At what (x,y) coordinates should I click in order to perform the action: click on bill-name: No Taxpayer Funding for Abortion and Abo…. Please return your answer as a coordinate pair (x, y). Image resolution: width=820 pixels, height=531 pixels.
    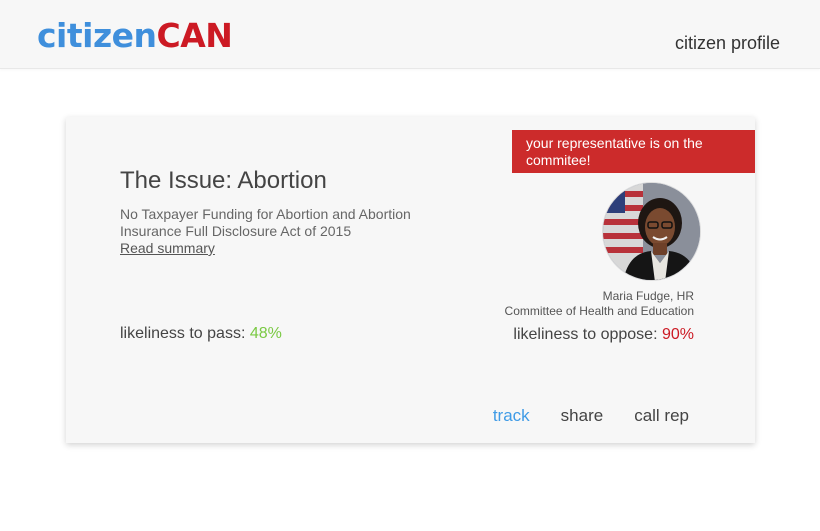
    Looking at the image, I should click on (265, 222).